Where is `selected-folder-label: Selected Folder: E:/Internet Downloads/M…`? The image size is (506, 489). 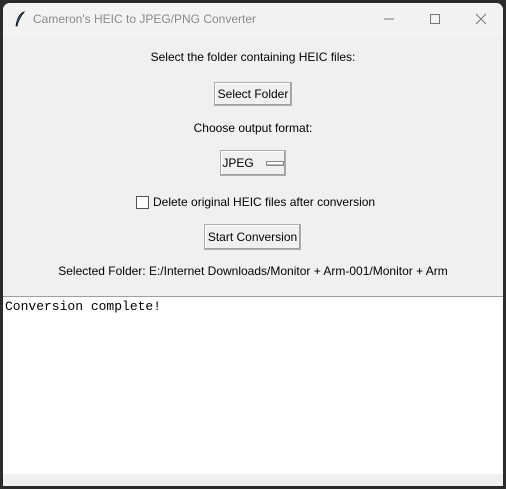 selected-folder-label: Selected Folder: E:/Internet Downloads/M… is located at coordinates (253, 271).